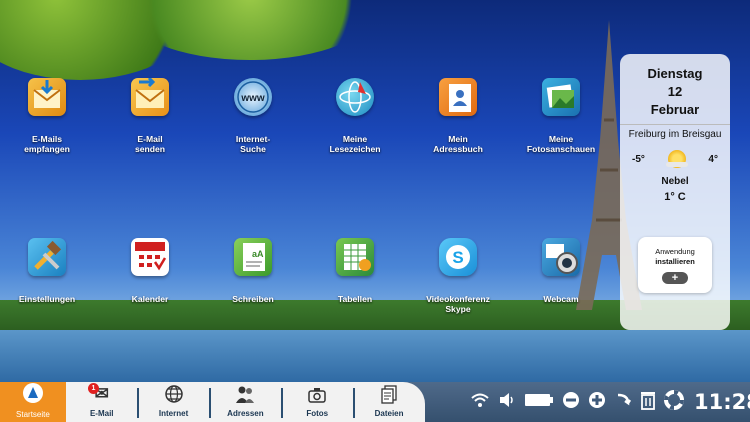  I want to click on photos-icon, so click(561, 97).